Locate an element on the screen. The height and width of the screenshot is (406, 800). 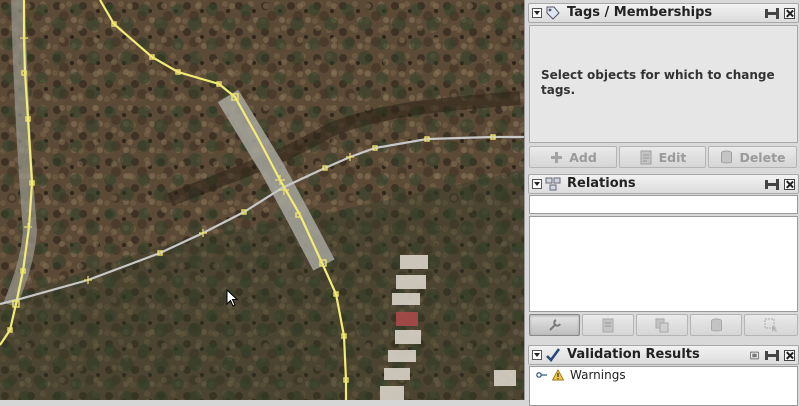
warnings-label: Warnings is located at coordinates (598, 375).